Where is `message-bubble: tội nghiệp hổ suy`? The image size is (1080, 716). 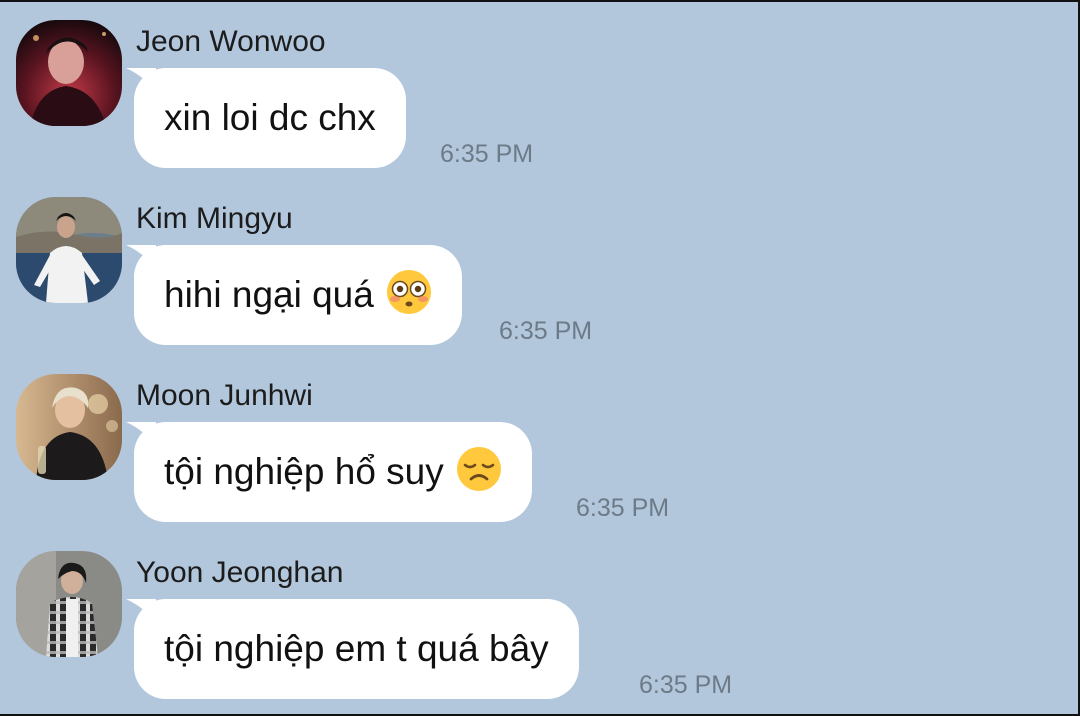 message-bubble: tội nghiệp hổ suy is located at coordinates (329, 472).